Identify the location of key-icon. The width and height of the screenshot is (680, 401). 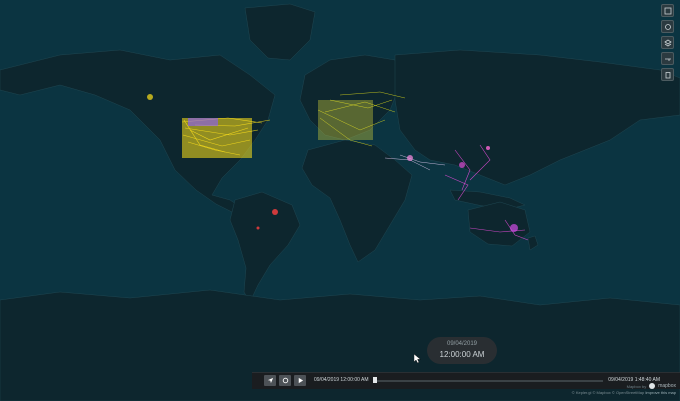
(667, 59).